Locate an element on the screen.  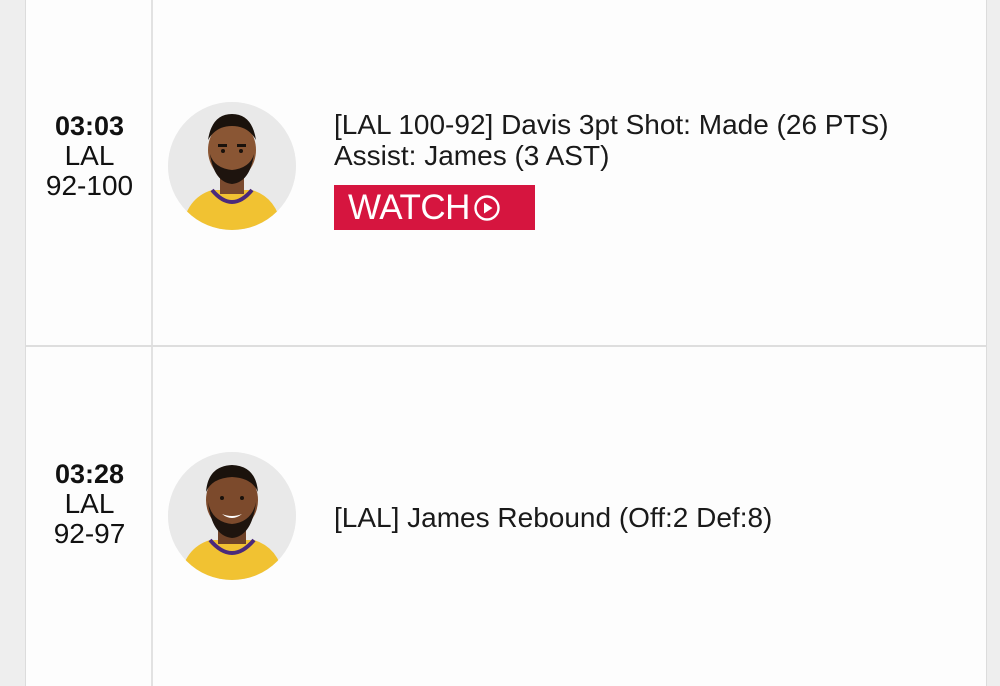
time-column: 03:28 LAL 92-97 is located at coordinates (89, 516).